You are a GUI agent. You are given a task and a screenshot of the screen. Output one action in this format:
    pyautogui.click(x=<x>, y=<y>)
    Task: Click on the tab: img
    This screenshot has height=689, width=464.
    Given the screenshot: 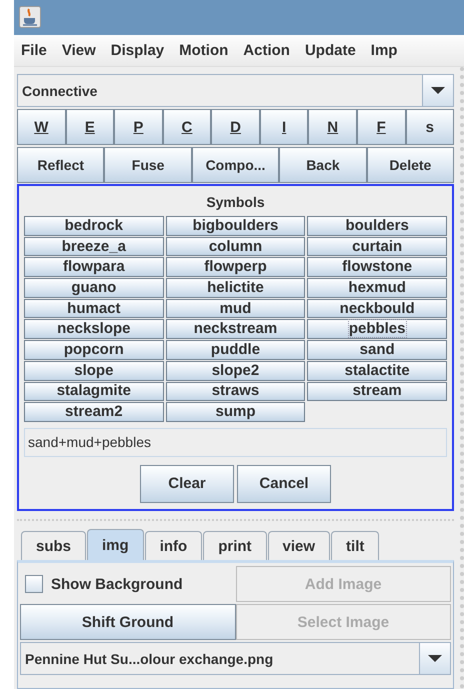 What is the action you would take?
    pyautogui.click(x=115, y=544)
    